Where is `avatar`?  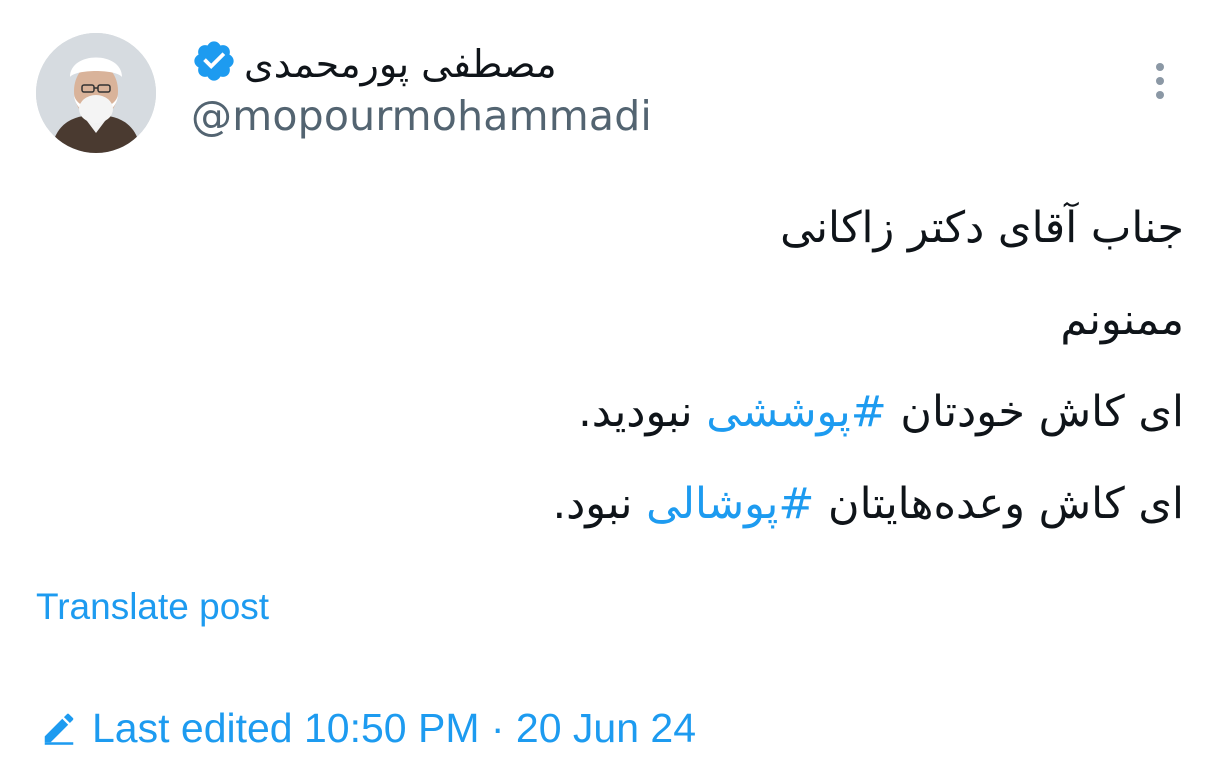
avatar is located at coordinates (96, 93).